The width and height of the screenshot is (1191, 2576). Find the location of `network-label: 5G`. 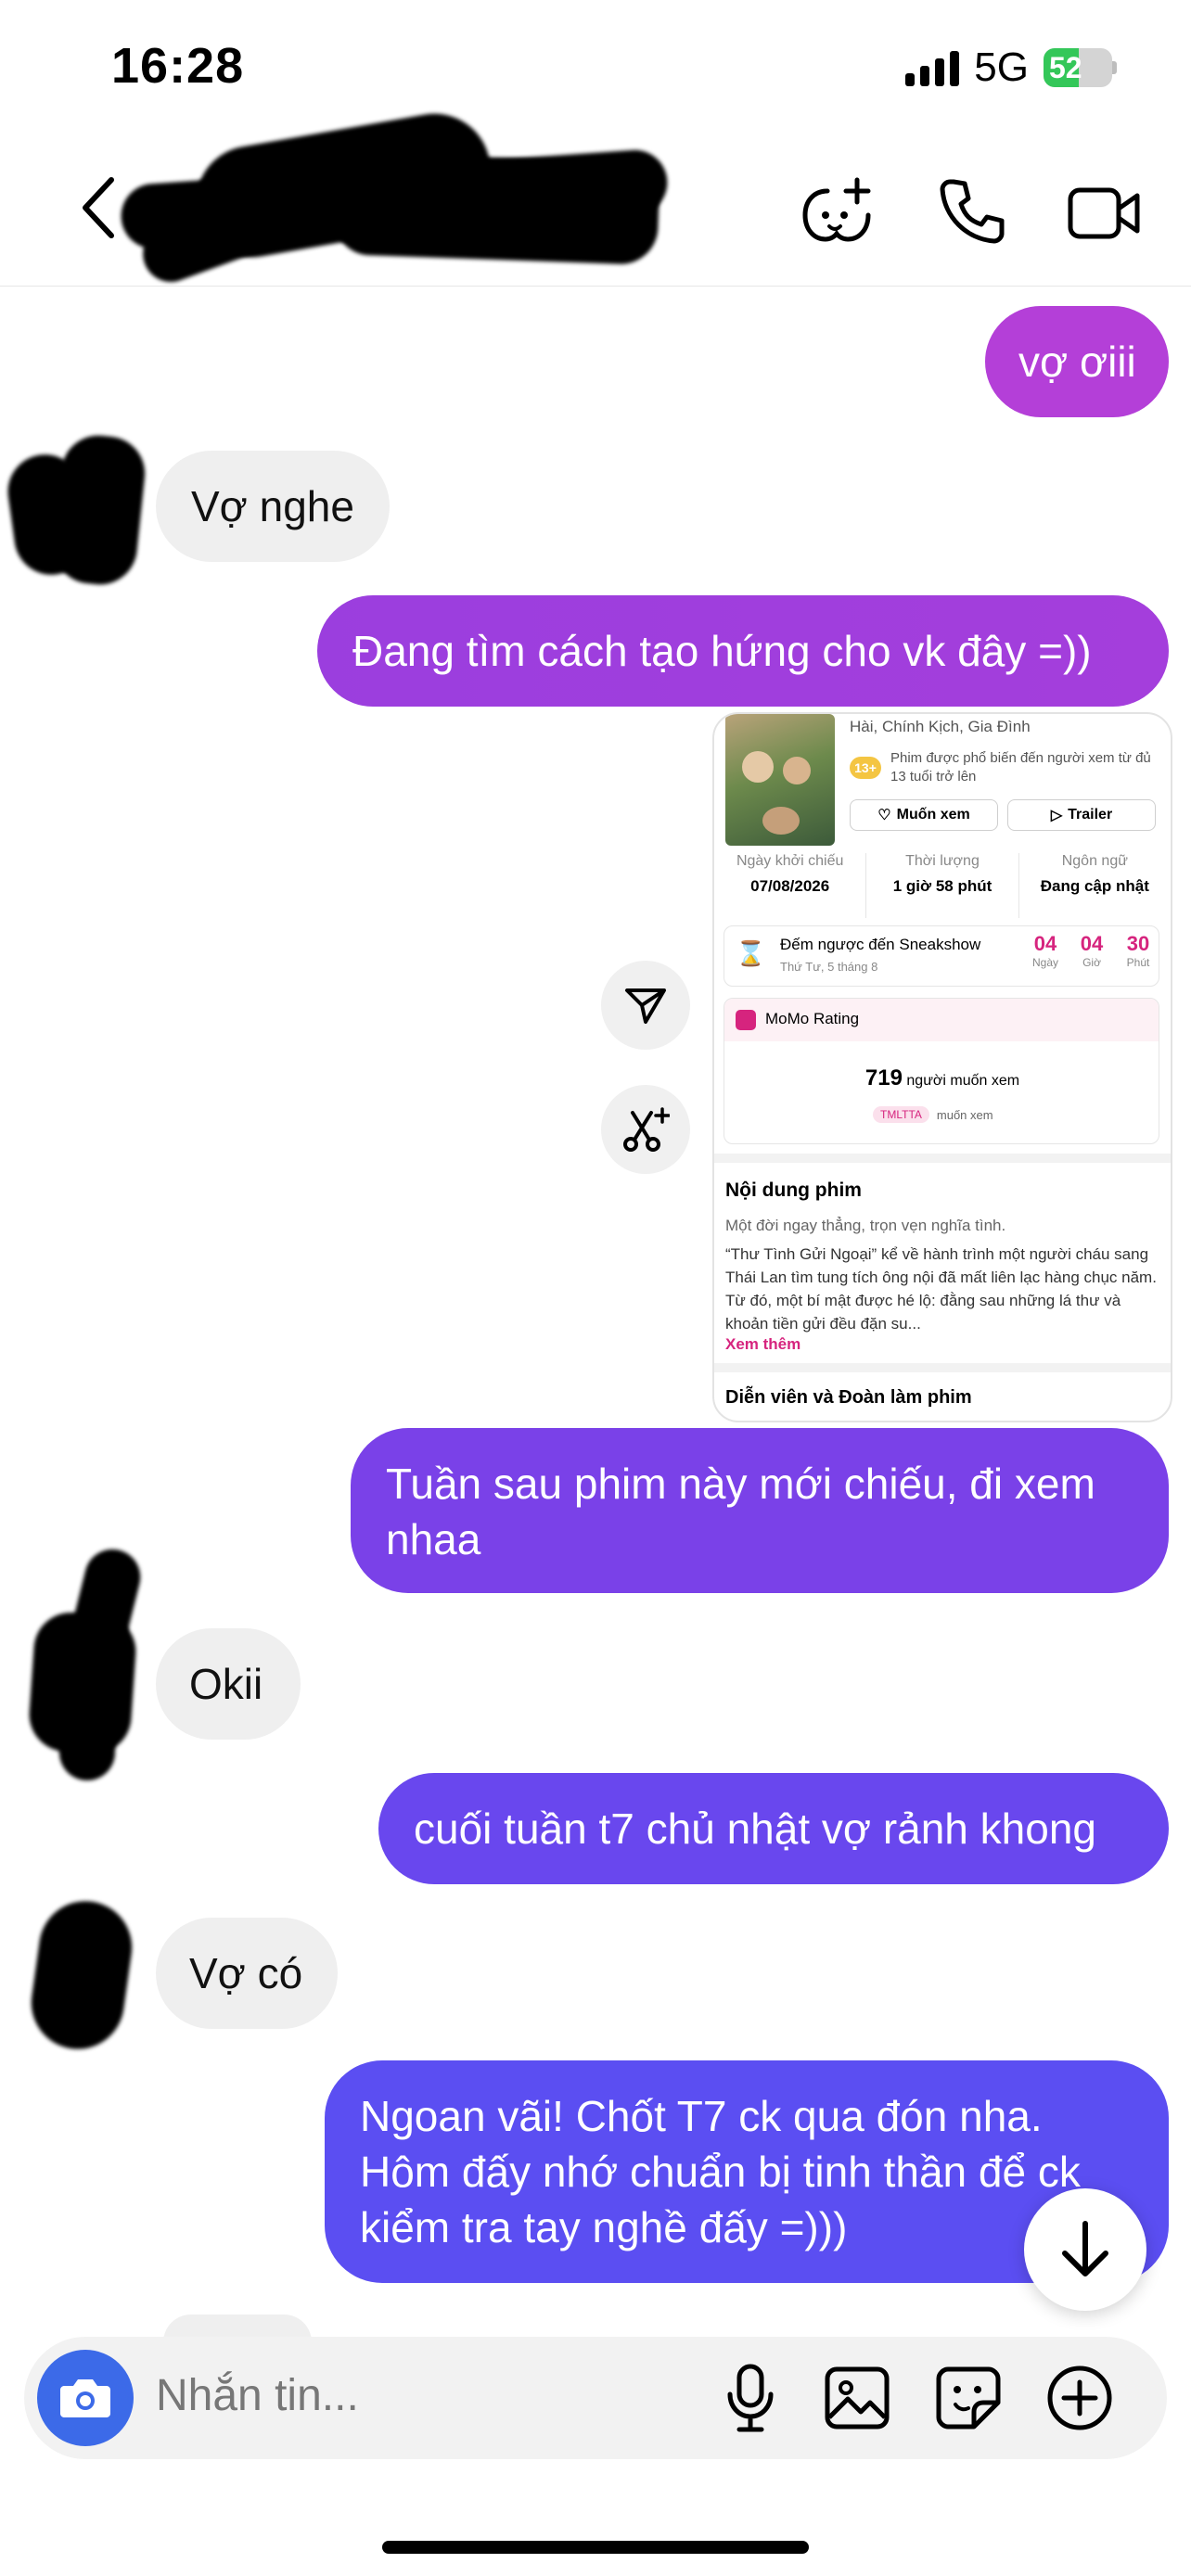

network-label: 5G is located at coordinates (1001, 67).